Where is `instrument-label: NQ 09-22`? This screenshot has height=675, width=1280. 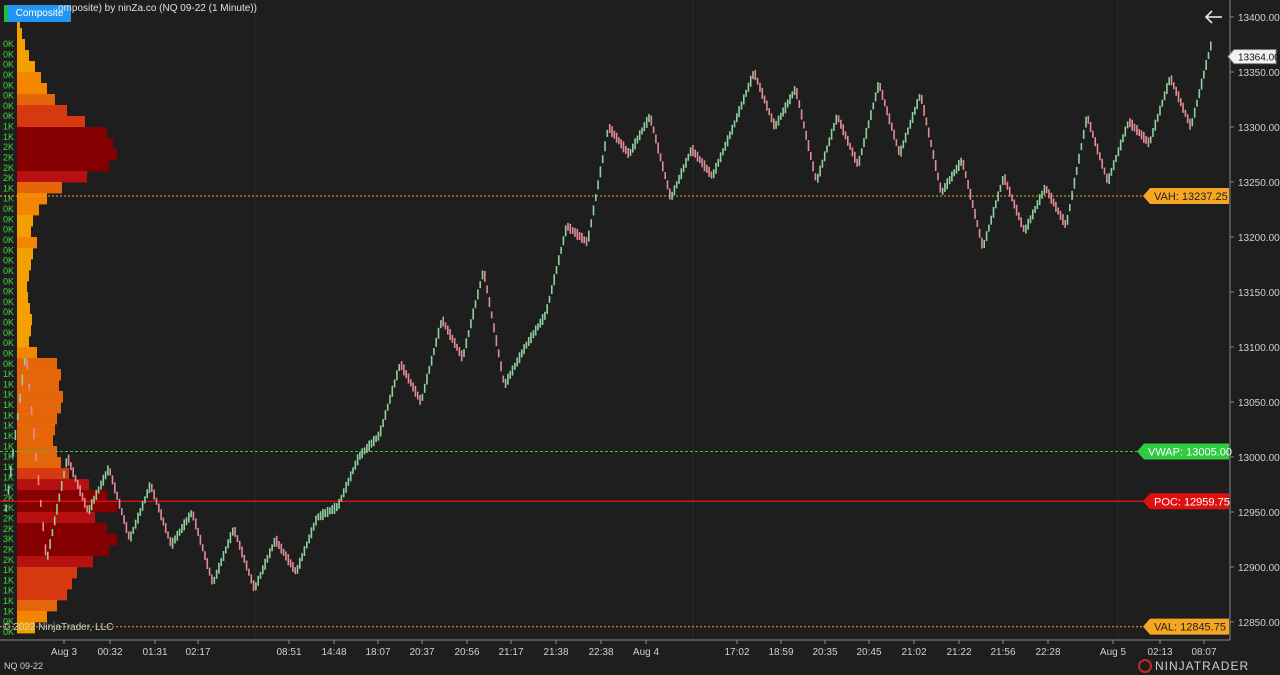 instrument-label: NQ 09-22 is located at coordinates (24, 666).